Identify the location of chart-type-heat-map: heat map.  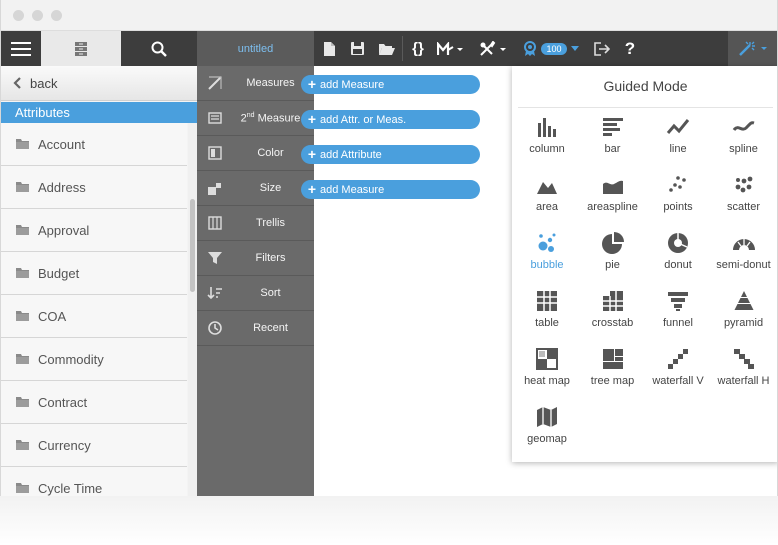
(547, 371).